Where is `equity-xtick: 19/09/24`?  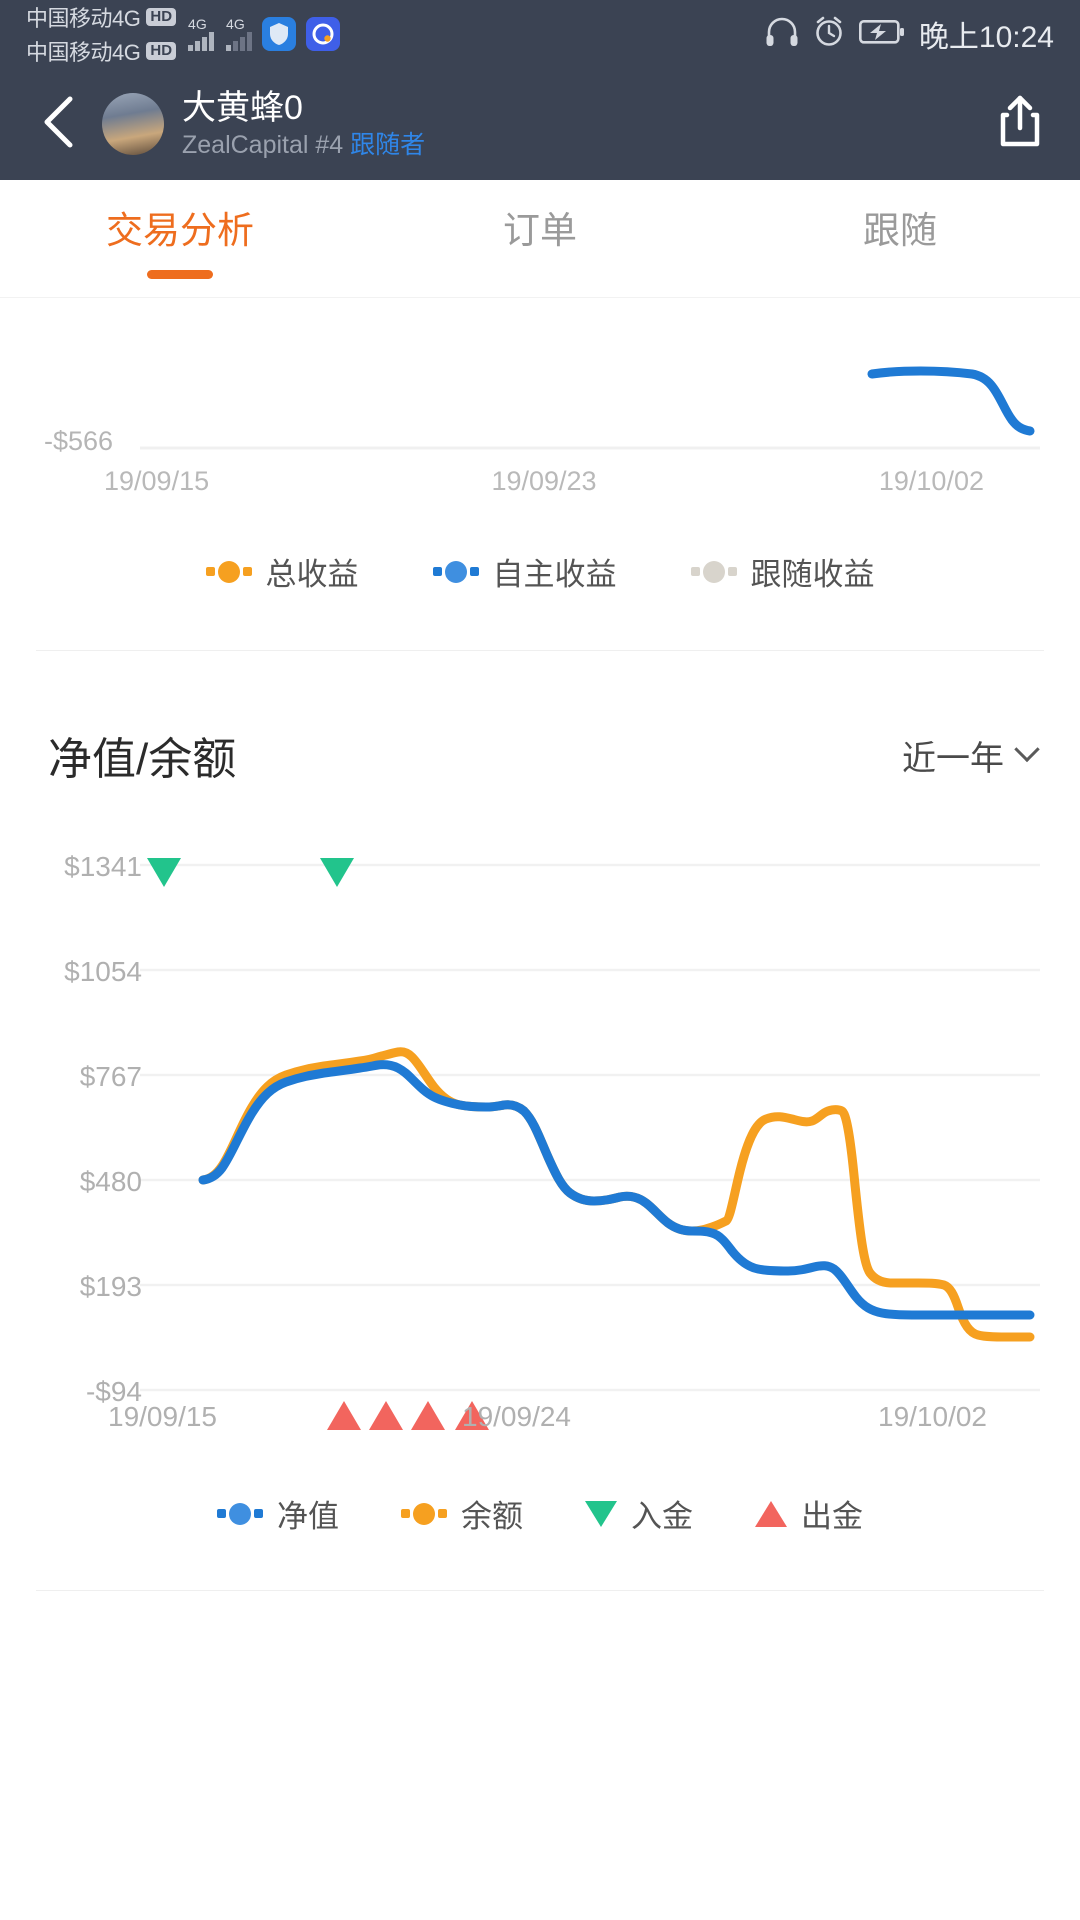 equity-xtick: 19/09/24 is located at coordinates (516, 1416).